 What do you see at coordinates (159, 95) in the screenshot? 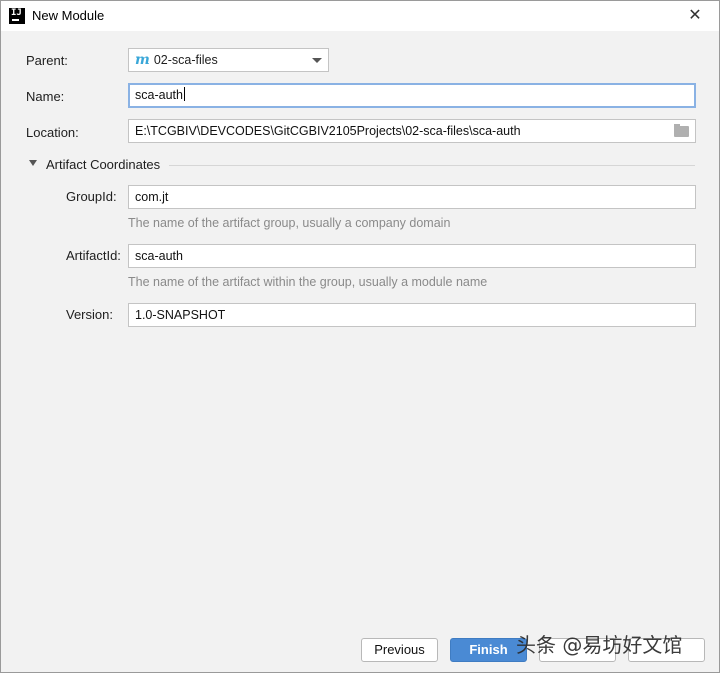
I see `name-value: sca-auth` at bounding box center [159, 95].